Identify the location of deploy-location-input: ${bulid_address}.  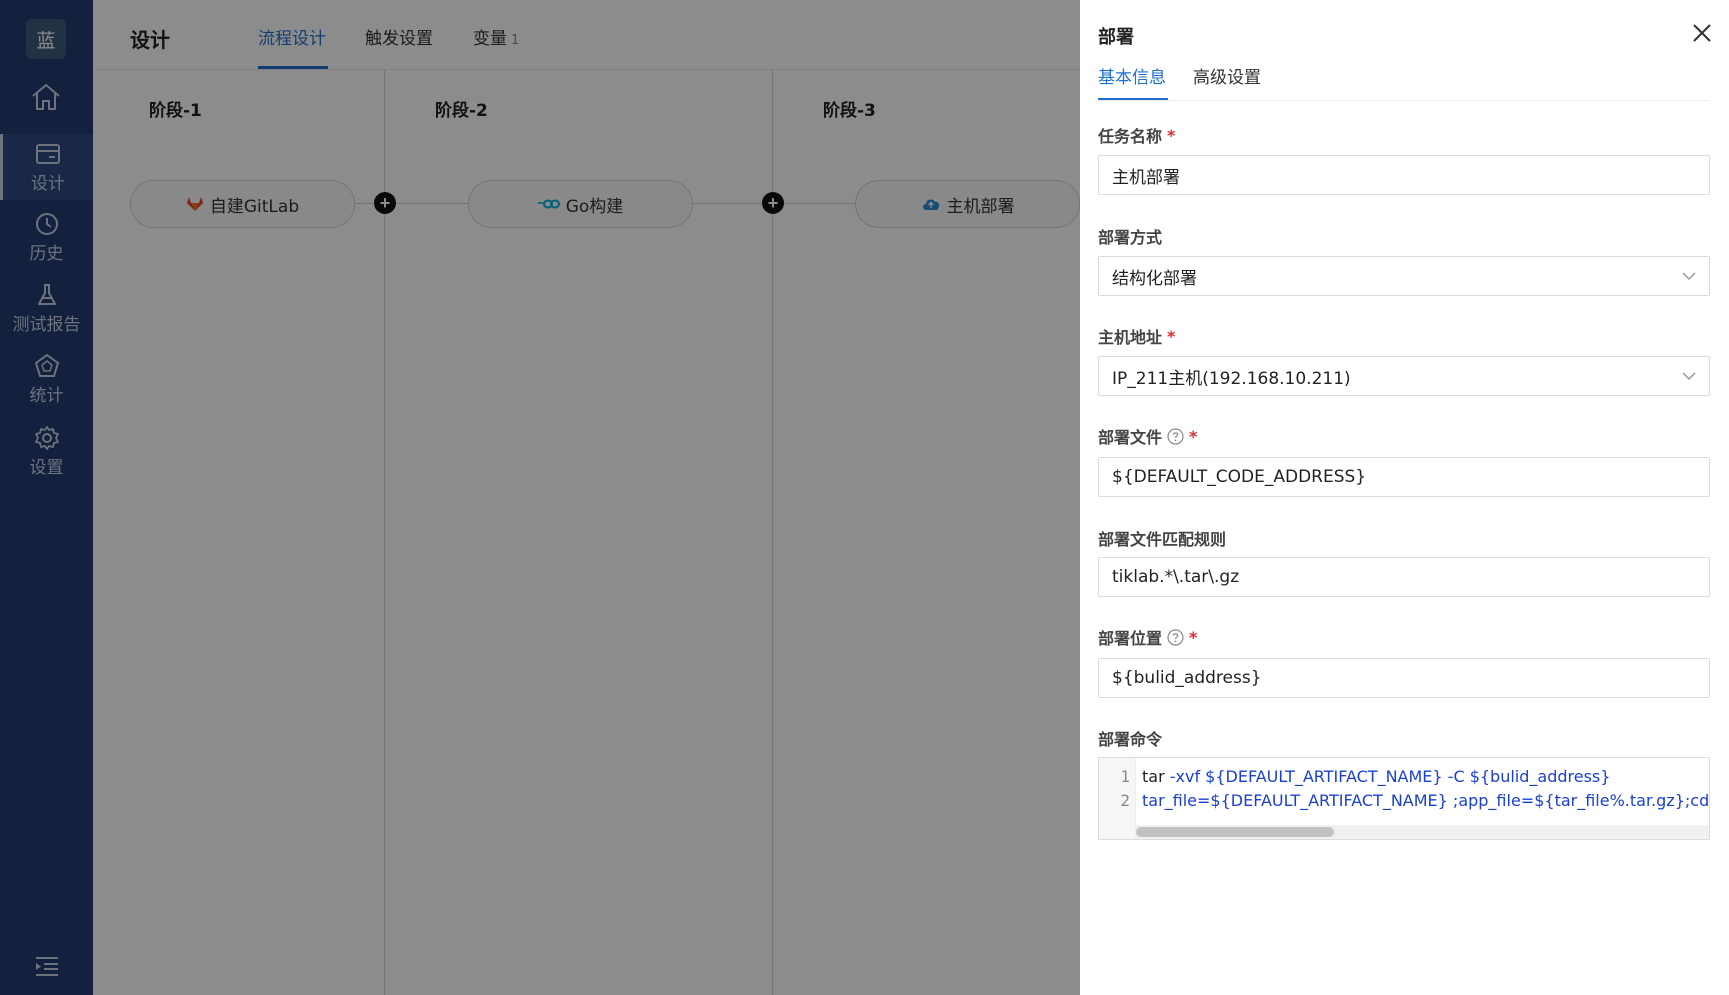
(1404, 678).